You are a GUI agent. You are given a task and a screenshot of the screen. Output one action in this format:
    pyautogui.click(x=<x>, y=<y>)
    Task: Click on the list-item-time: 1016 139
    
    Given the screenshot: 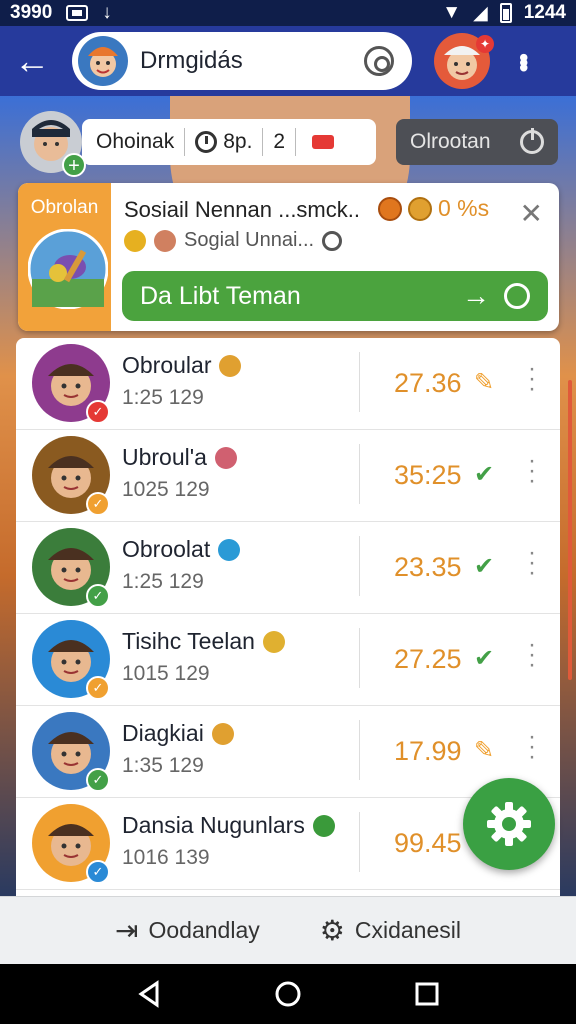 What is the action you would take?
    pyautogui.click(x=166, y=857)
    